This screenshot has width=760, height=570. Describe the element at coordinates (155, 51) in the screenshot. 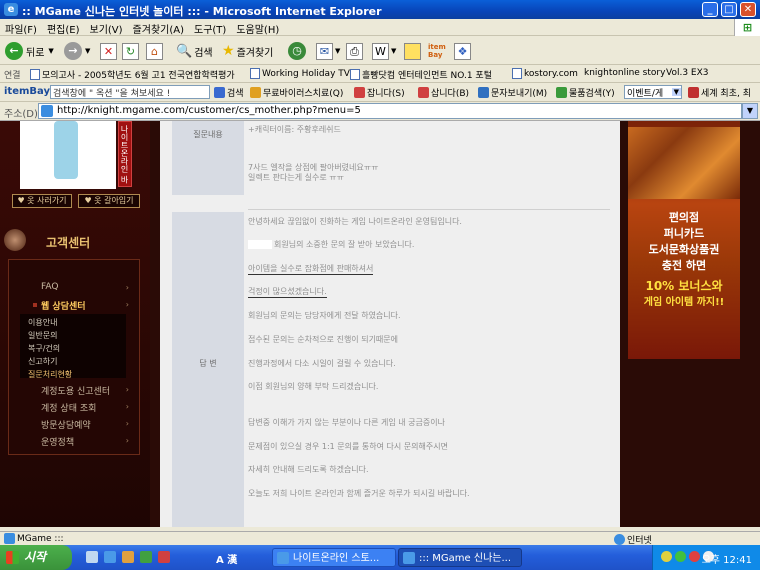

I see `home-button: ⌂` at that location.